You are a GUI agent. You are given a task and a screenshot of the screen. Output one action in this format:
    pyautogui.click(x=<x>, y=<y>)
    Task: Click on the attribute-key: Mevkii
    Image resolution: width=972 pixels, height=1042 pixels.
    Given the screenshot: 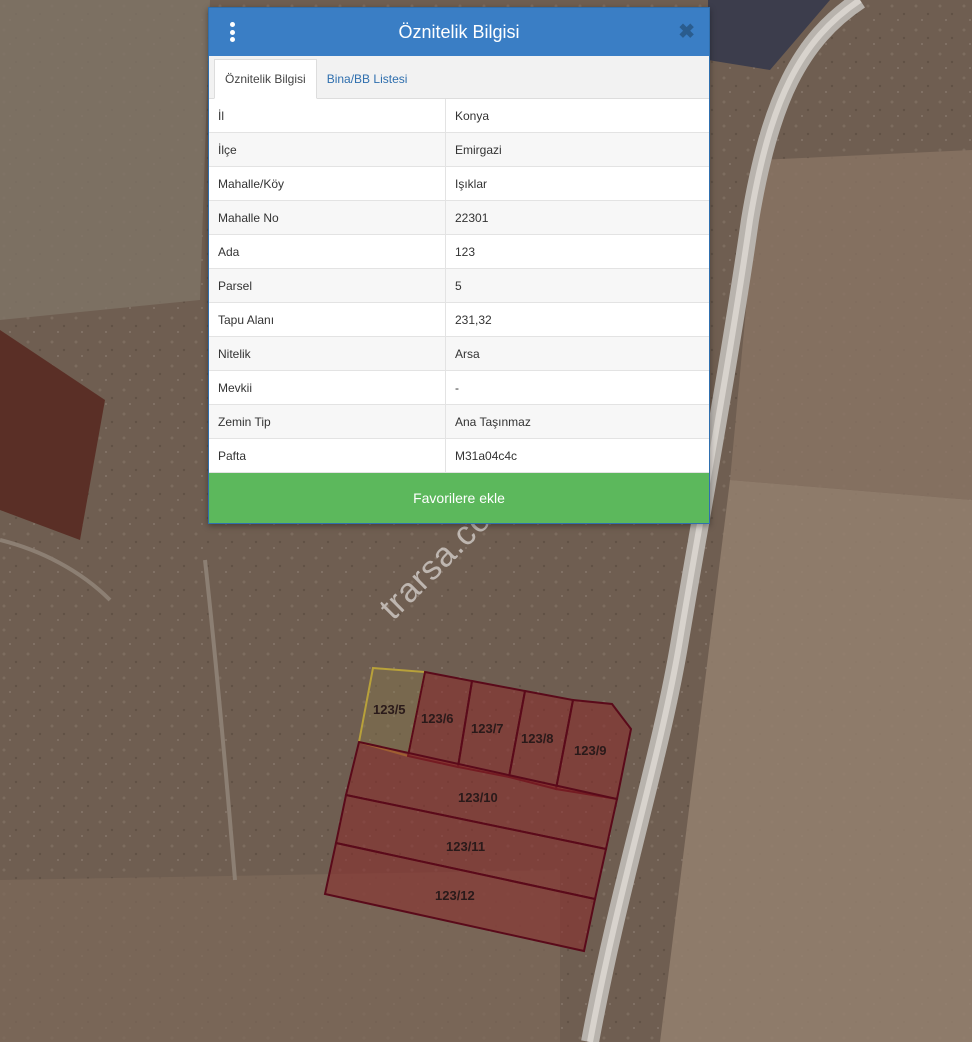 What is the action you would take?
    pyautogui.click(x=327, y=387)
    